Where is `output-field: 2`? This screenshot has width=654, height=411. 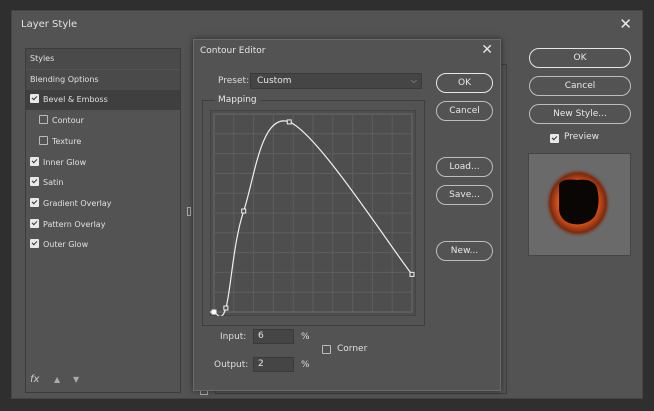 output-field: 2 is located at coordinates (273, 364).